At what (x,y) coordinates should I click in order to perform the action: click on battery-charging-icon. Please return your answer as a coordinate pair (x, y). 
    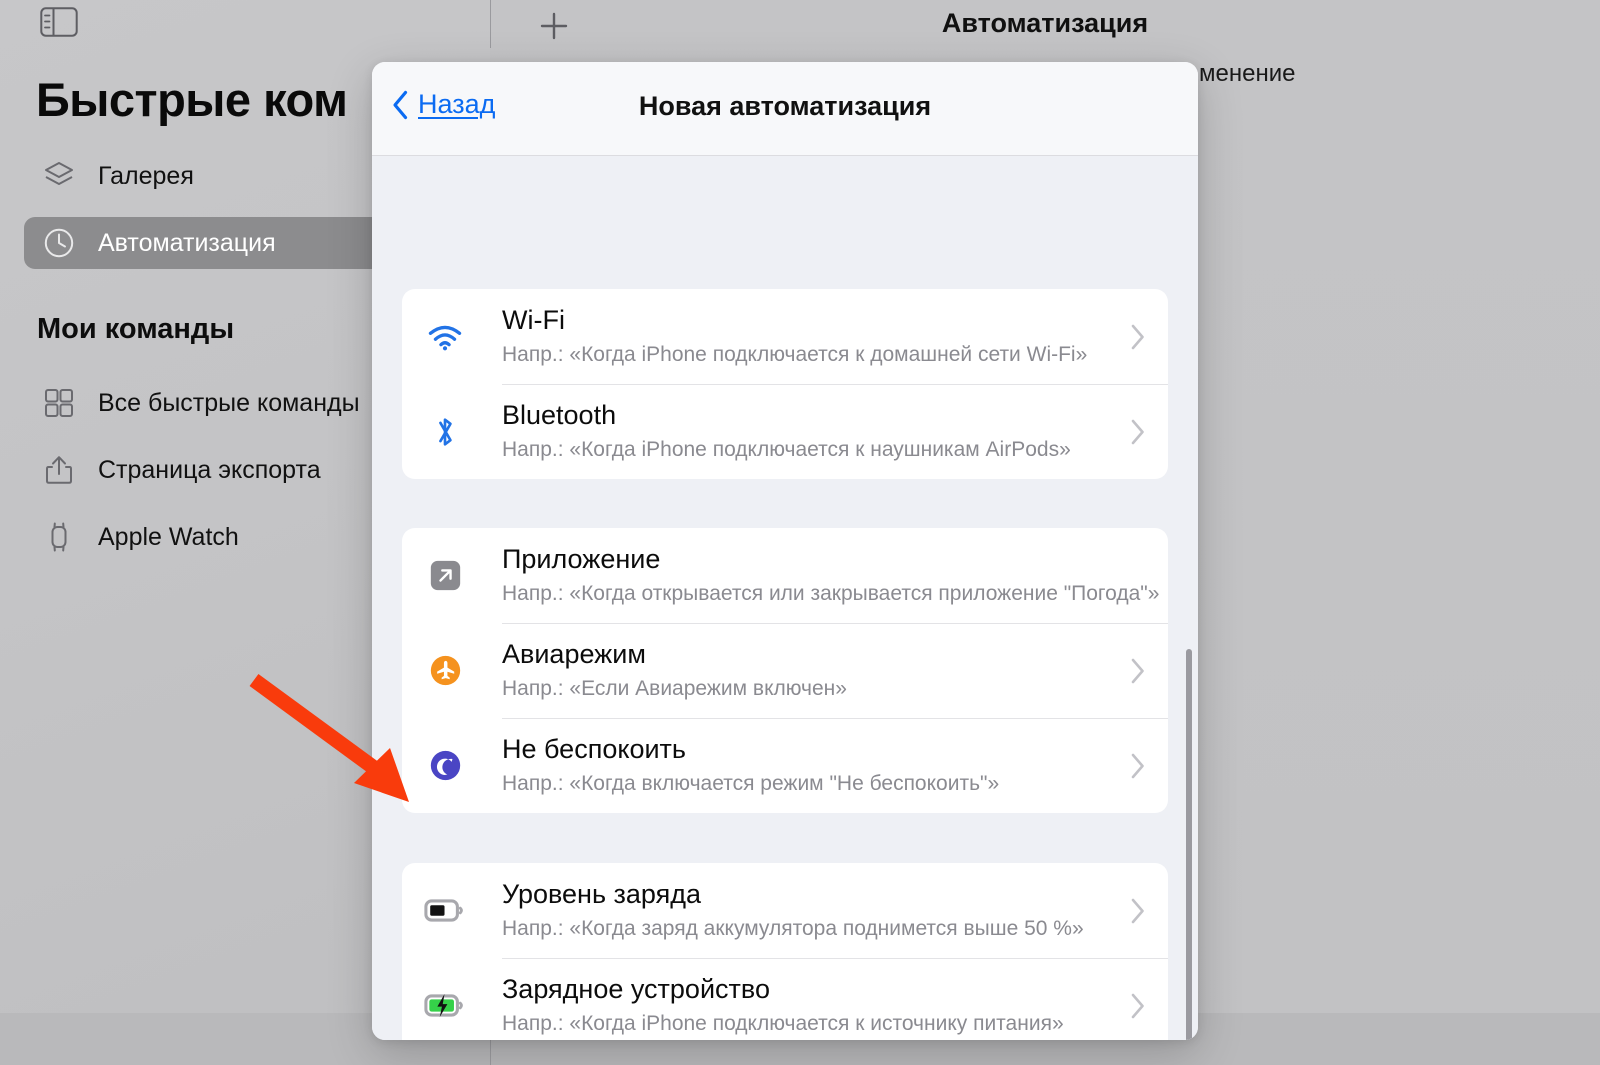
    Looking at the image, I should click on (445, 999).